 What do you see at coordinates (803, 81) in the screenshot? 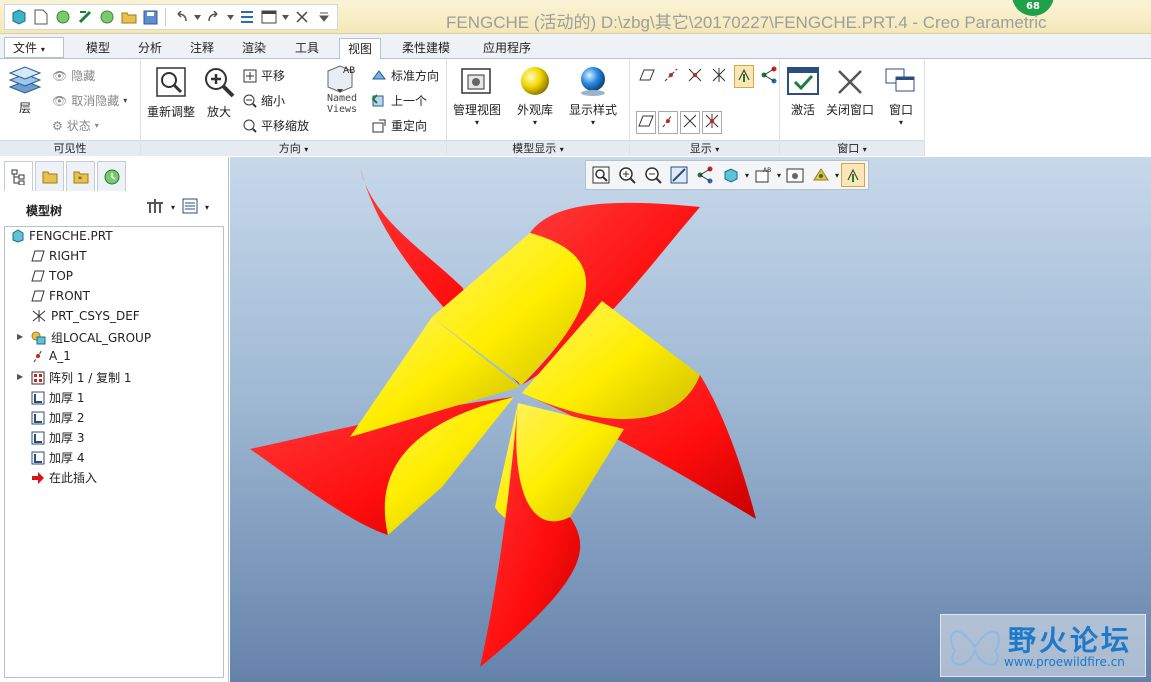
I see `activate-window-icon` at bounding box center [803, 81].